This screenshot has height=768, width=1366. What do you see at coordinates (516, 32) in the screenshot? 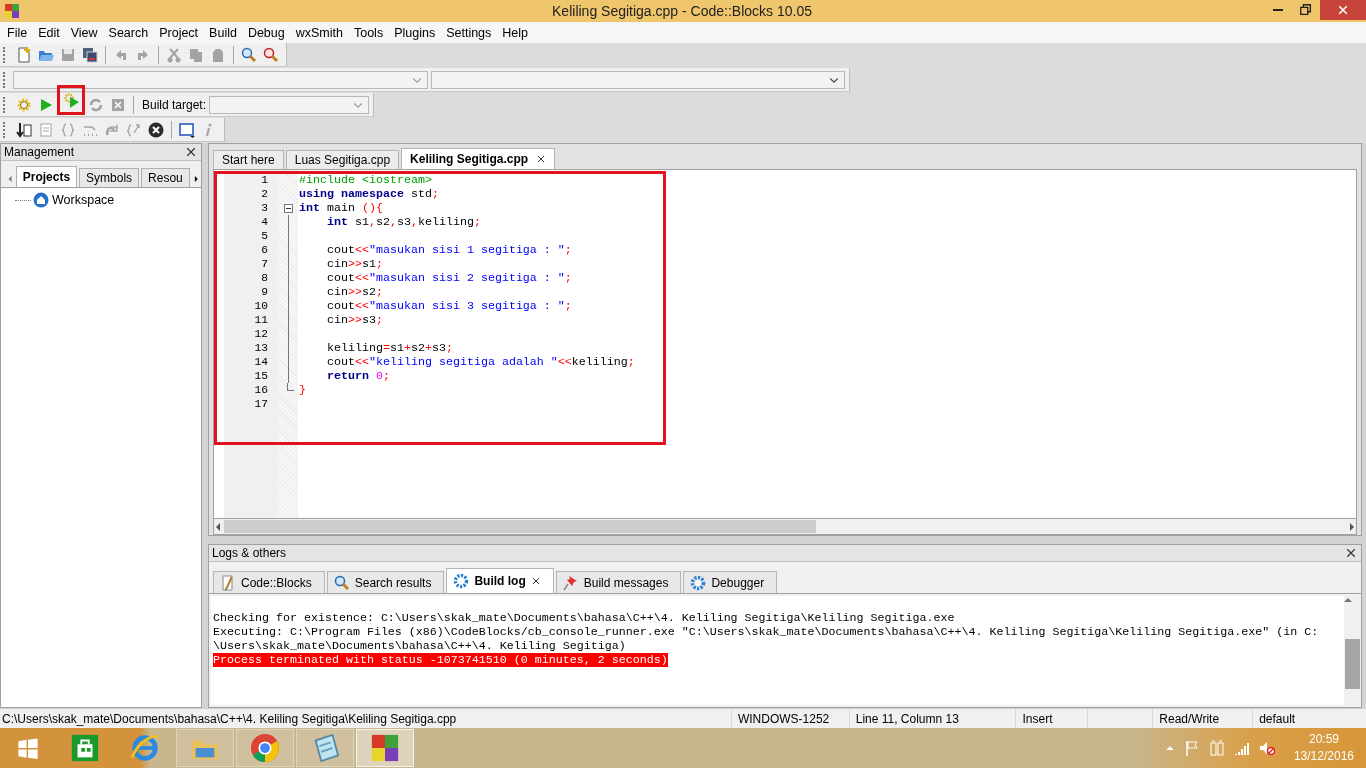
I see `menu-item: Help` at bounding box center [516, 32].